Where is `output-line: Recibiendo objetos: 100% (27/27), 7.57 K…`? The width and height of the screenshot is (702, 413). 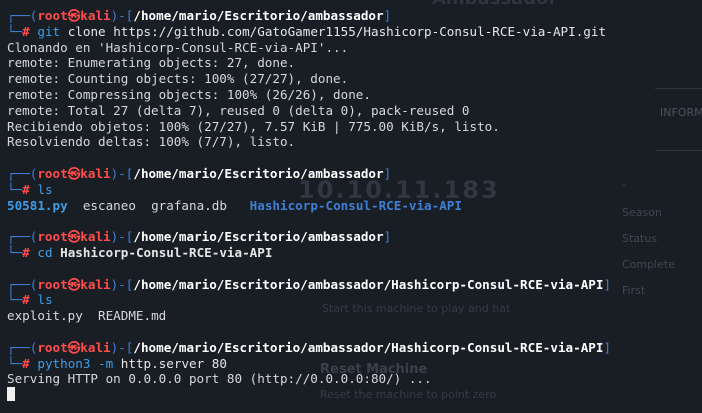 output-line: Recibiendo objetos: 100% (27/27), 7.57 K… is located at coordinates (354, 127).